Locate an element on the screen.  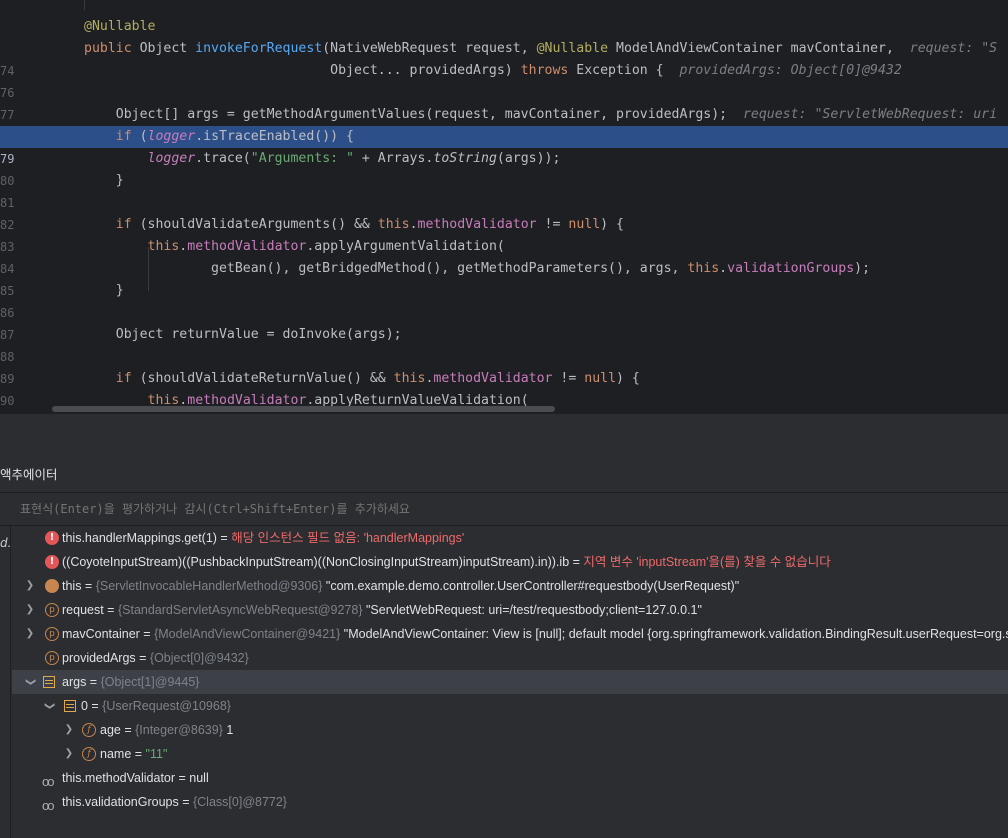
variable-type: {UserRequest@10968} is located at coordinates (166, 706).